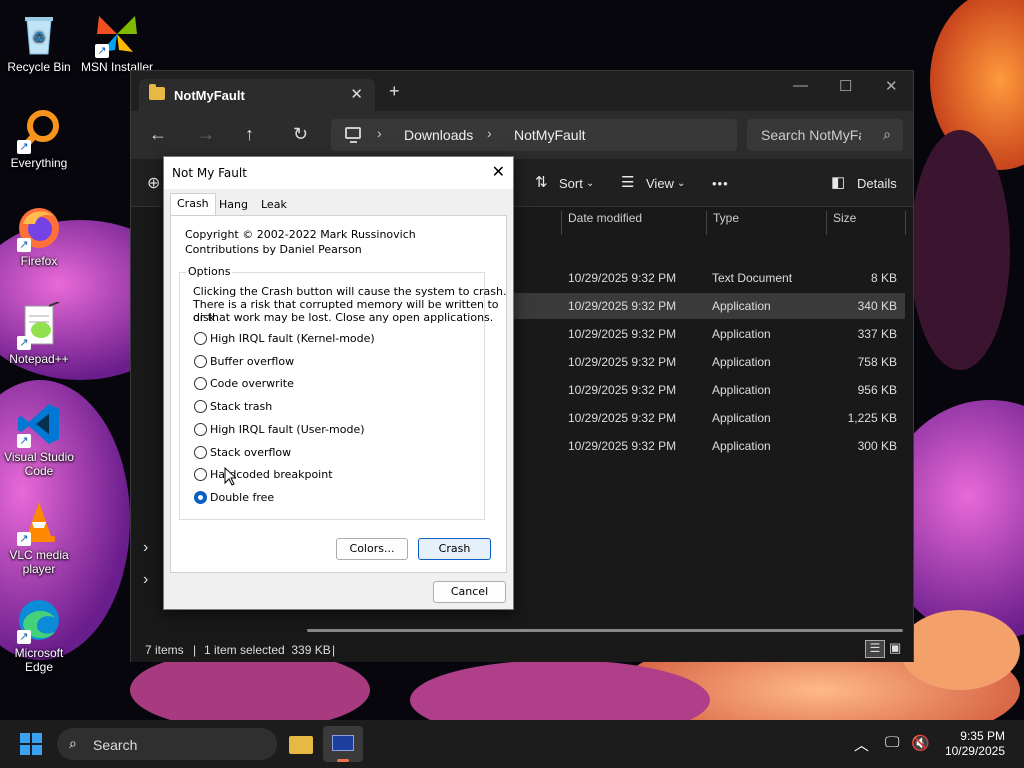  Describe the element at coordinates (206, 134) in the screenshot. I see `forward-arrow-icon: →` at that location.